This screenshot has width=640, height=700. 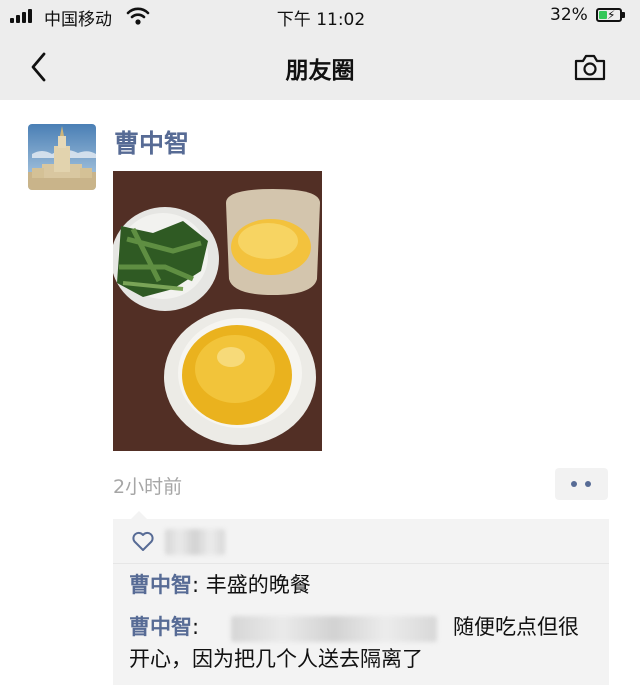 What do you see at coordinates (78, 20) in the screenshot?
I see `carrier-label: 中国移动` at bounding box center [78, 20].